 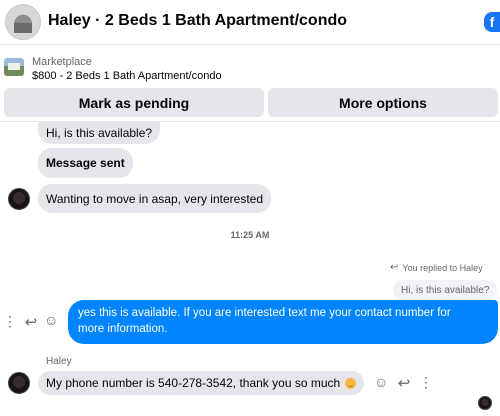 I want to click on outgoing-message-line: more information., so click(x=123, y=329).